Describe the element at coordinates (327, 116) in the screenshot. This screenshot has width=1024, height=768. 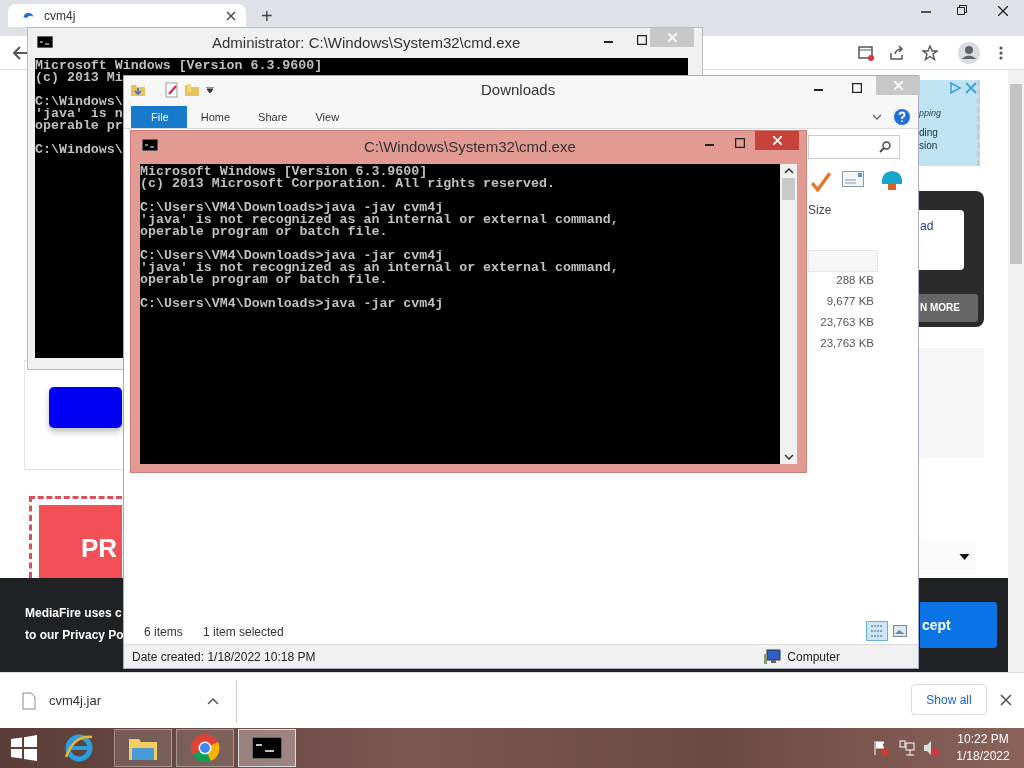
I see `ribbon-tab: View` at that location.